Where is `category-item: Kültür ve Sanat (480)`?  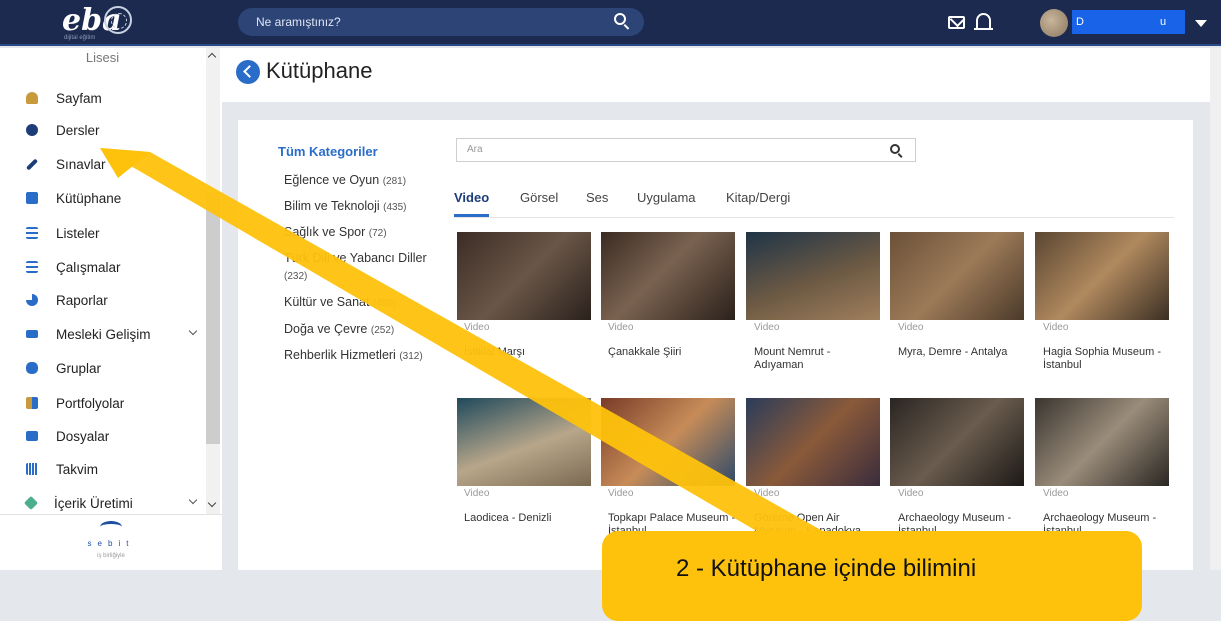 category-item: Kültür ve Sanat (480) is located at coordinates (364, 303).